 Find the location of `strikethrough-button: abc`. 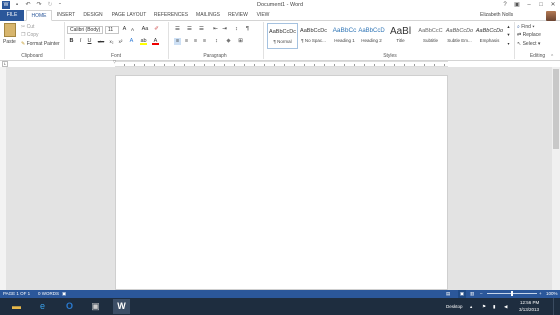

strikethrough-button: abc is located at coordinates (101, 41).